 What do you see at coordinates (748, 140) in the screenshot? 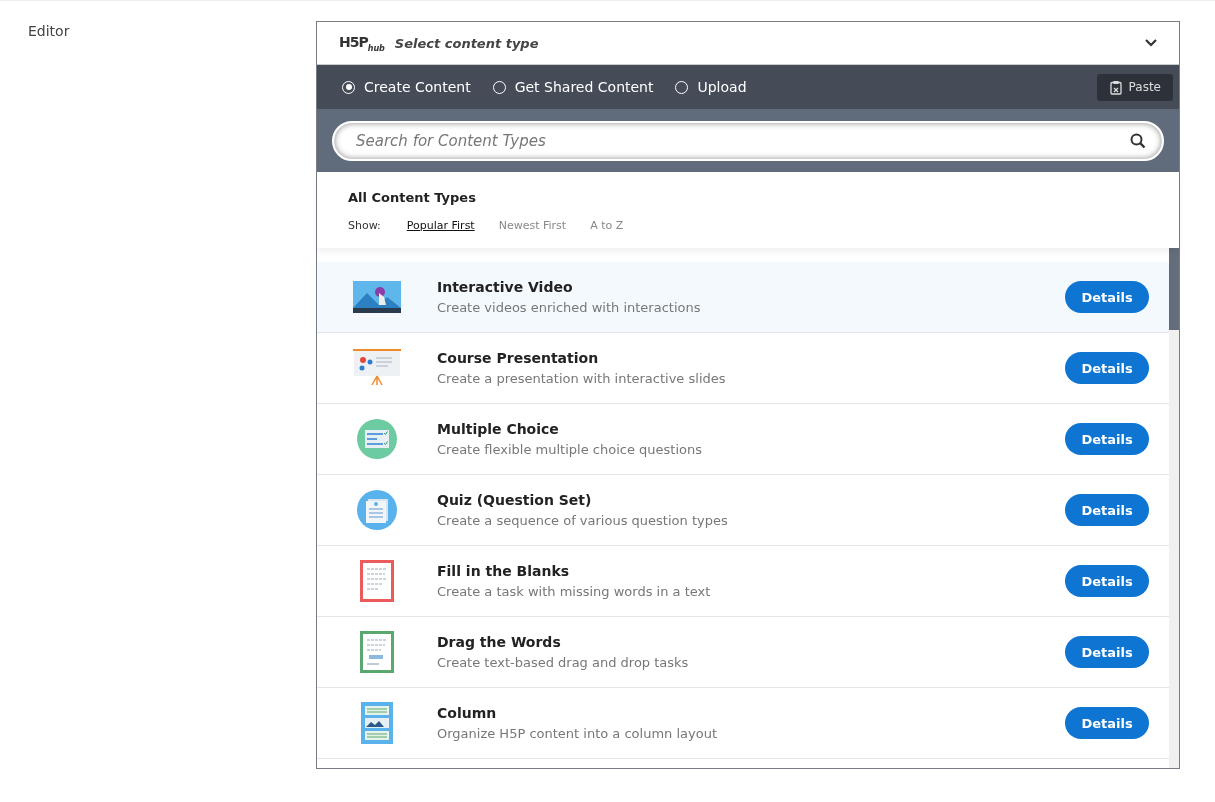
I see `search-field: Search for Content Types` at bounding box center [748, 140].